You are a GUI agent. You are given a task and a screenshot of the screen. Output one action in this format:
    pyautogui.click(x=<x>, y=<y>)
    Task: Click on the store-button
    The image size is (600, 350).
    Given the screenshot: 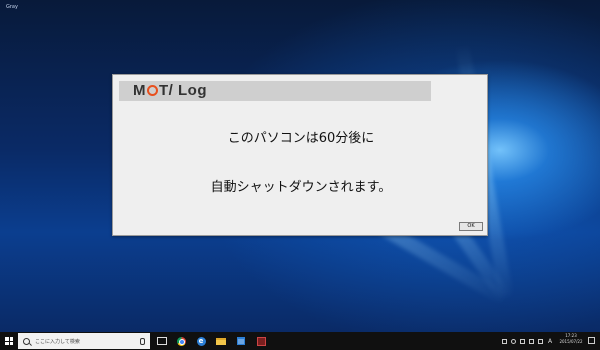 What is the action you would take?
    pyautogui.click(x=241, y=341)
    